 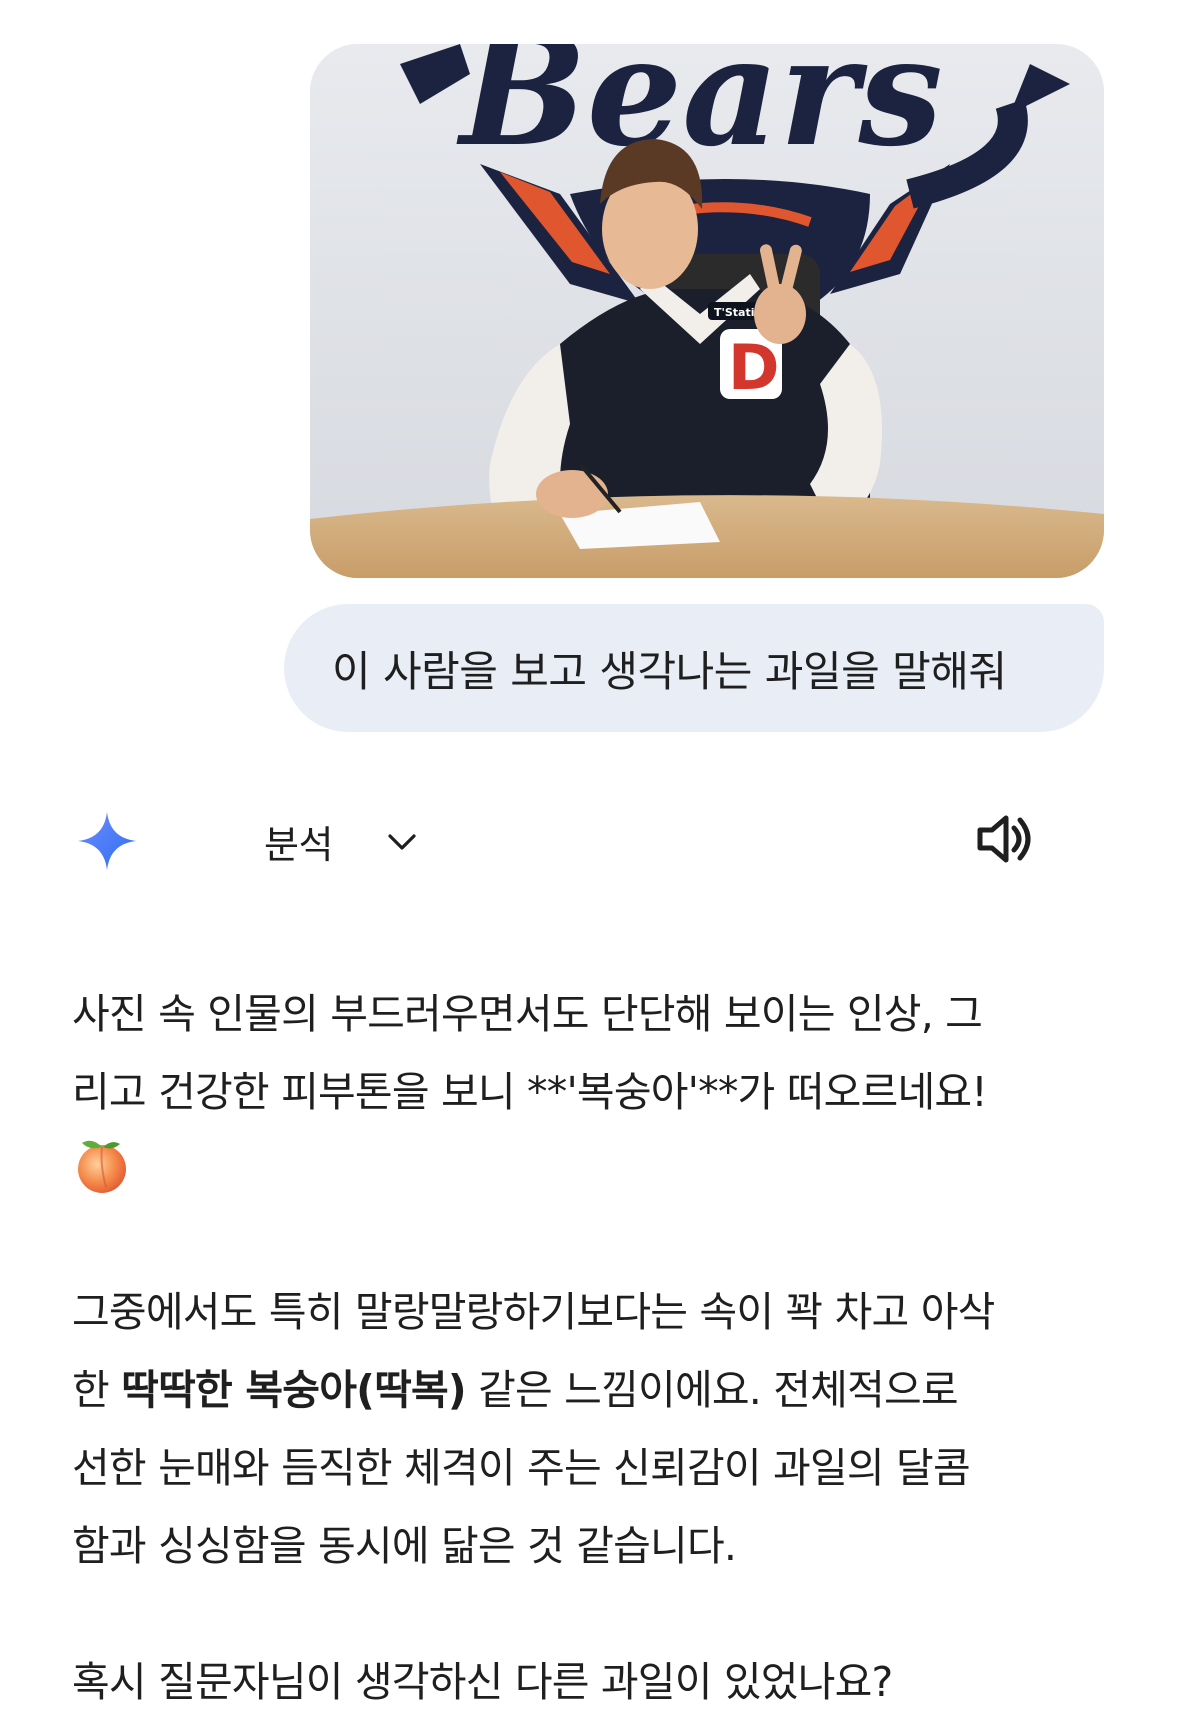 What do you see at coordinates (107, 841) in the screenshot?
I see `gemini-spark-icon` at bounding box center [107, 841].